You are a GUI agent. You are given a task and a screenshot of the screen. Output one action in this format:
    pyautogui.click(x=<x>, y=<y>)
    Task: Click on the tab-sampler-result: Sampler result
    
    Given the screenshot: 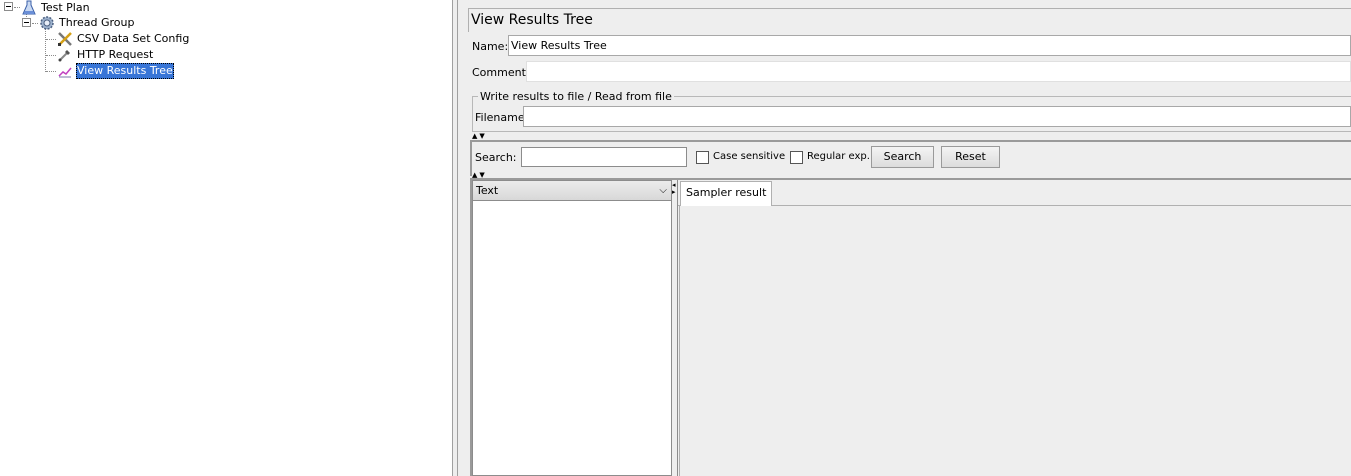 What is the action you would take?
    pyautogui.click(x=726, y=193)
    